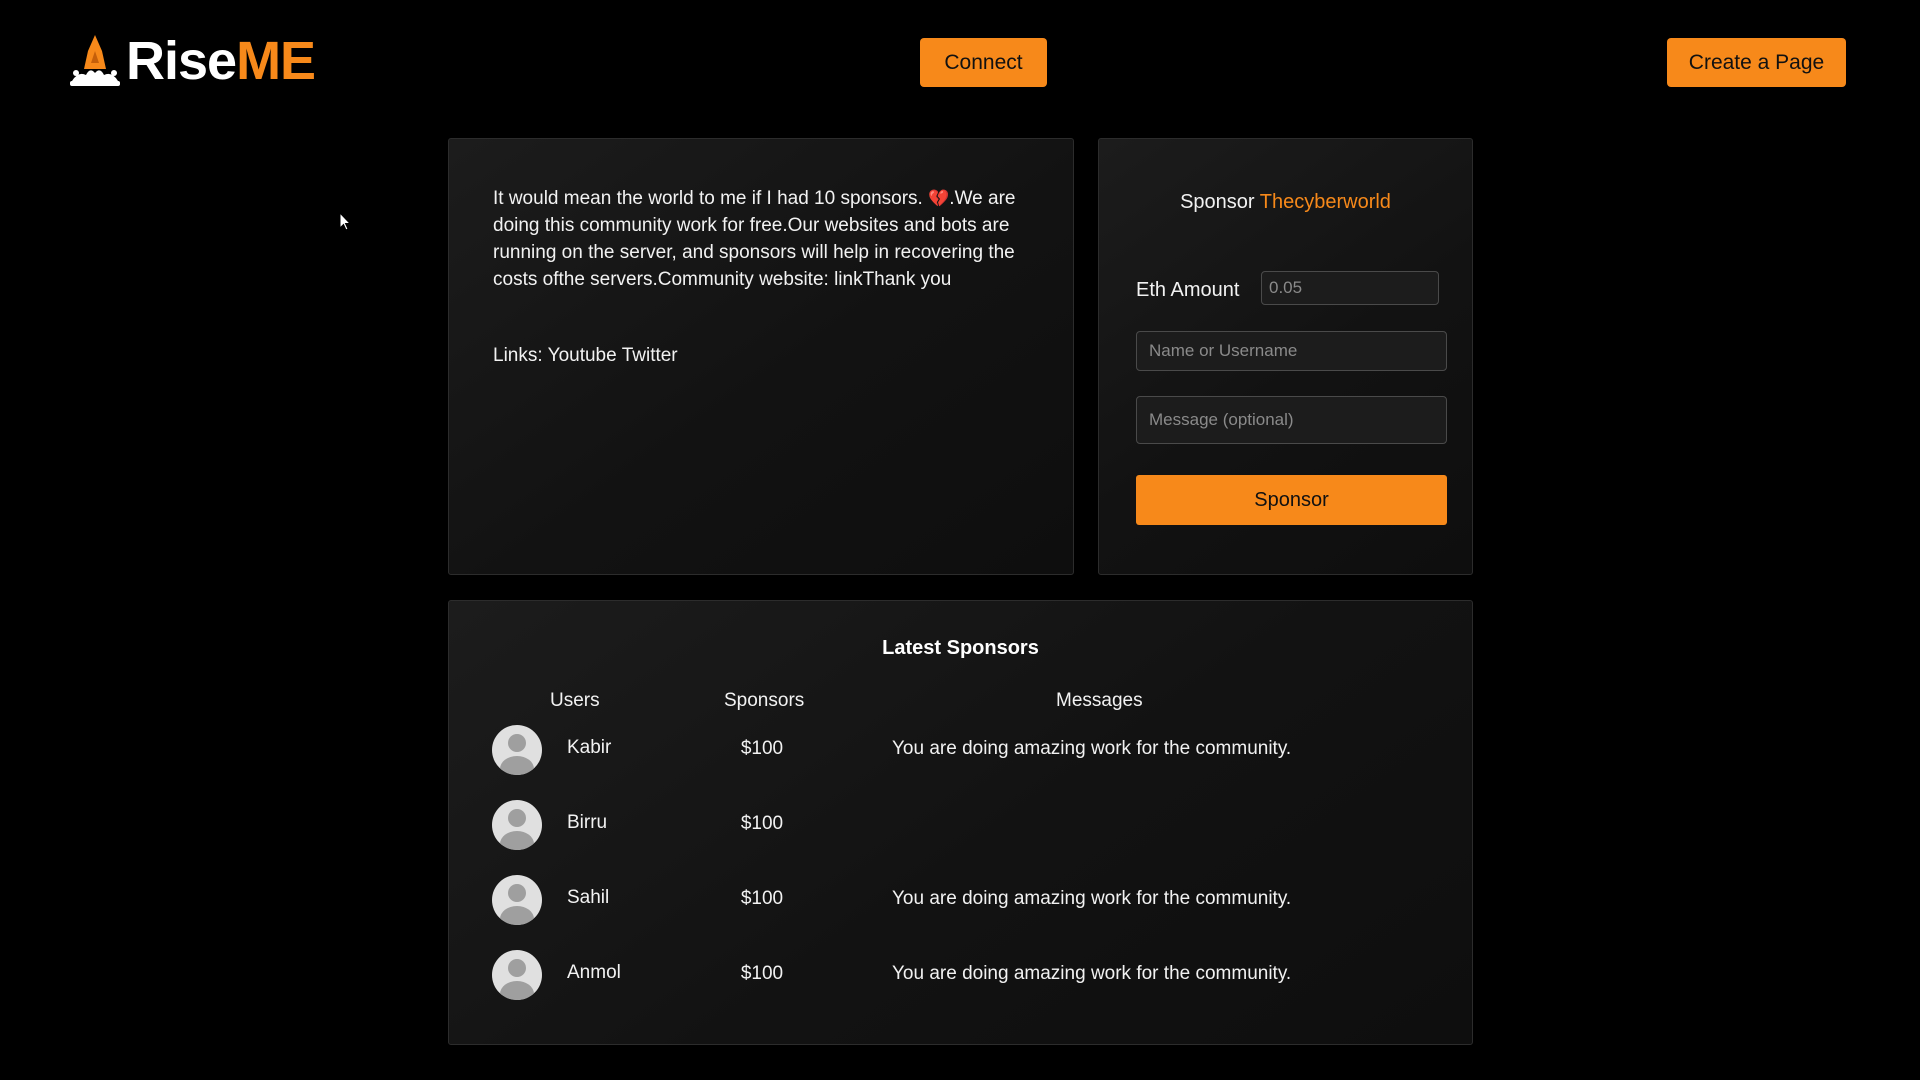  I want to click on links-row: Links: Youtube Twitter, so click(585, 356).